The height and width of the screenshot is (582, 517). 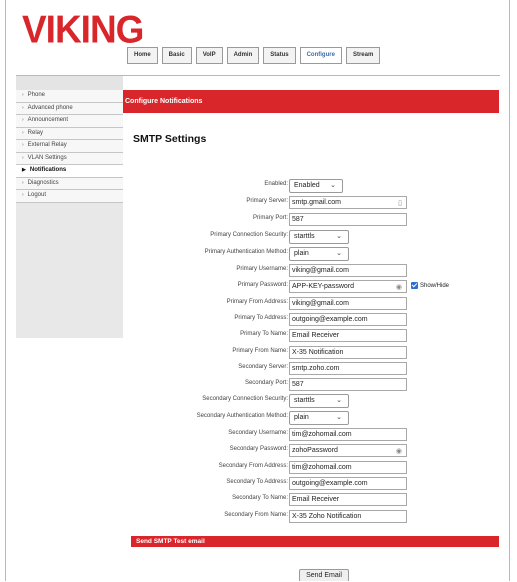 I want to click on row-primary-from-name: Primary From Name: X-35 Notification, so click(x=311, y=352).